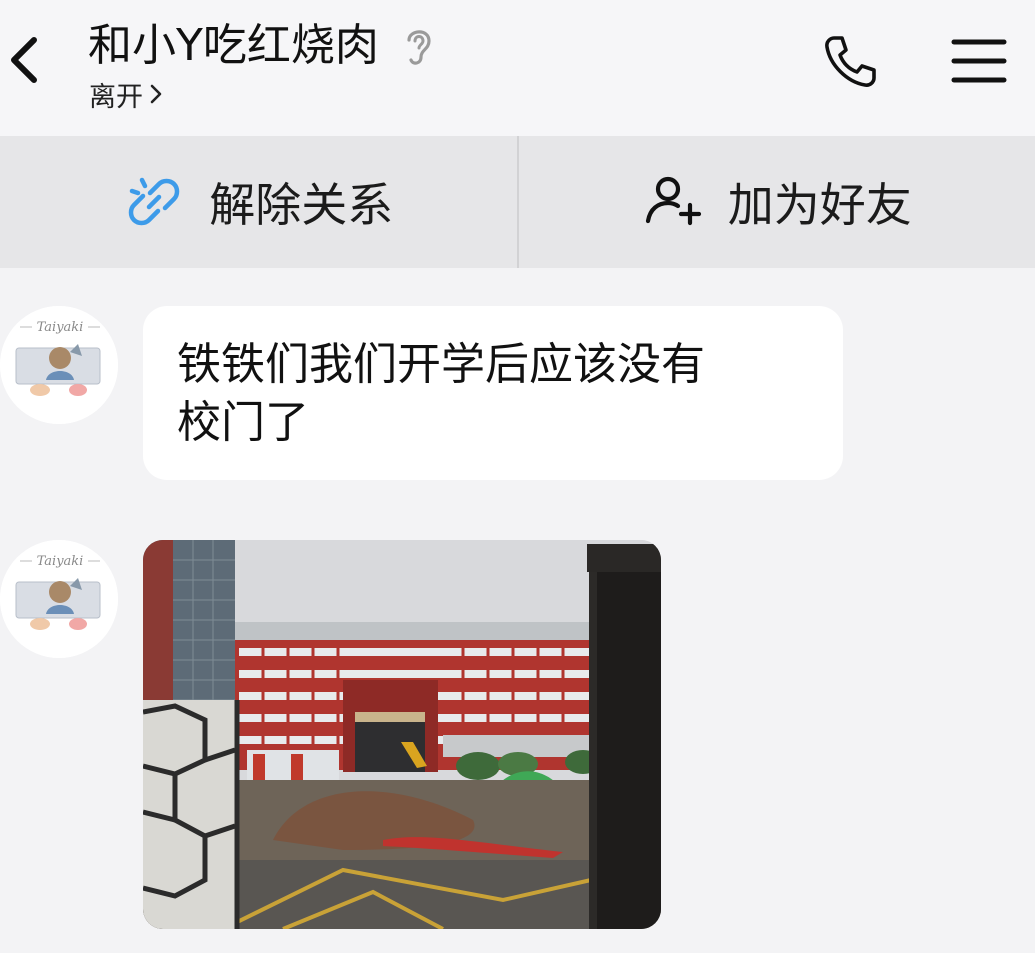 This screenshot has height=953, width=1035. I want to click on phone-icon, so click(850, 62).